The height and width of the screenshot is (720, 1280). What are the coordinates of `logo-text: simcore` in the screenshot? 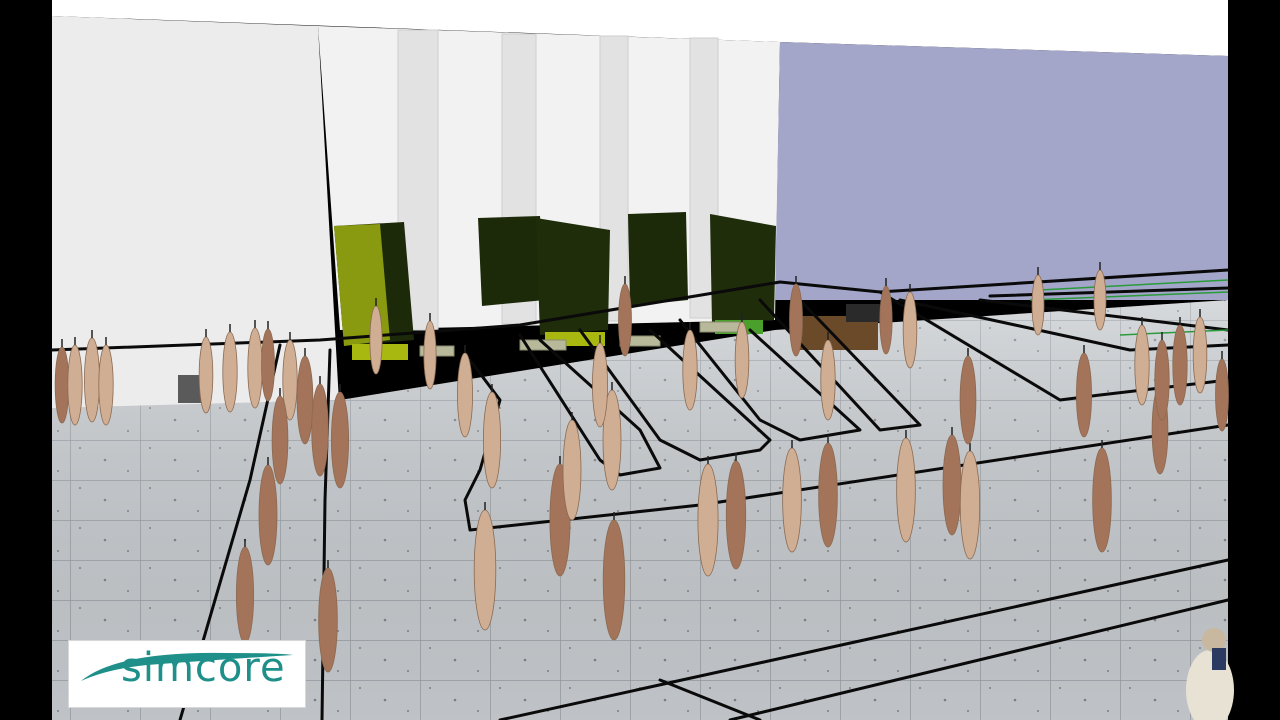 It's located at (203, 668).